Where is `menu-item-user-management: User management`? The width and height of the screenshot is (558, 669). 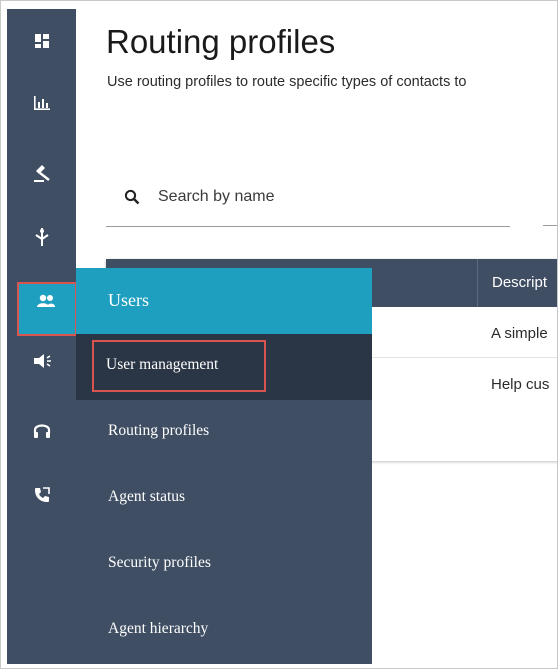
menu-item-user-management: User management is located at coordinates (224, 367).